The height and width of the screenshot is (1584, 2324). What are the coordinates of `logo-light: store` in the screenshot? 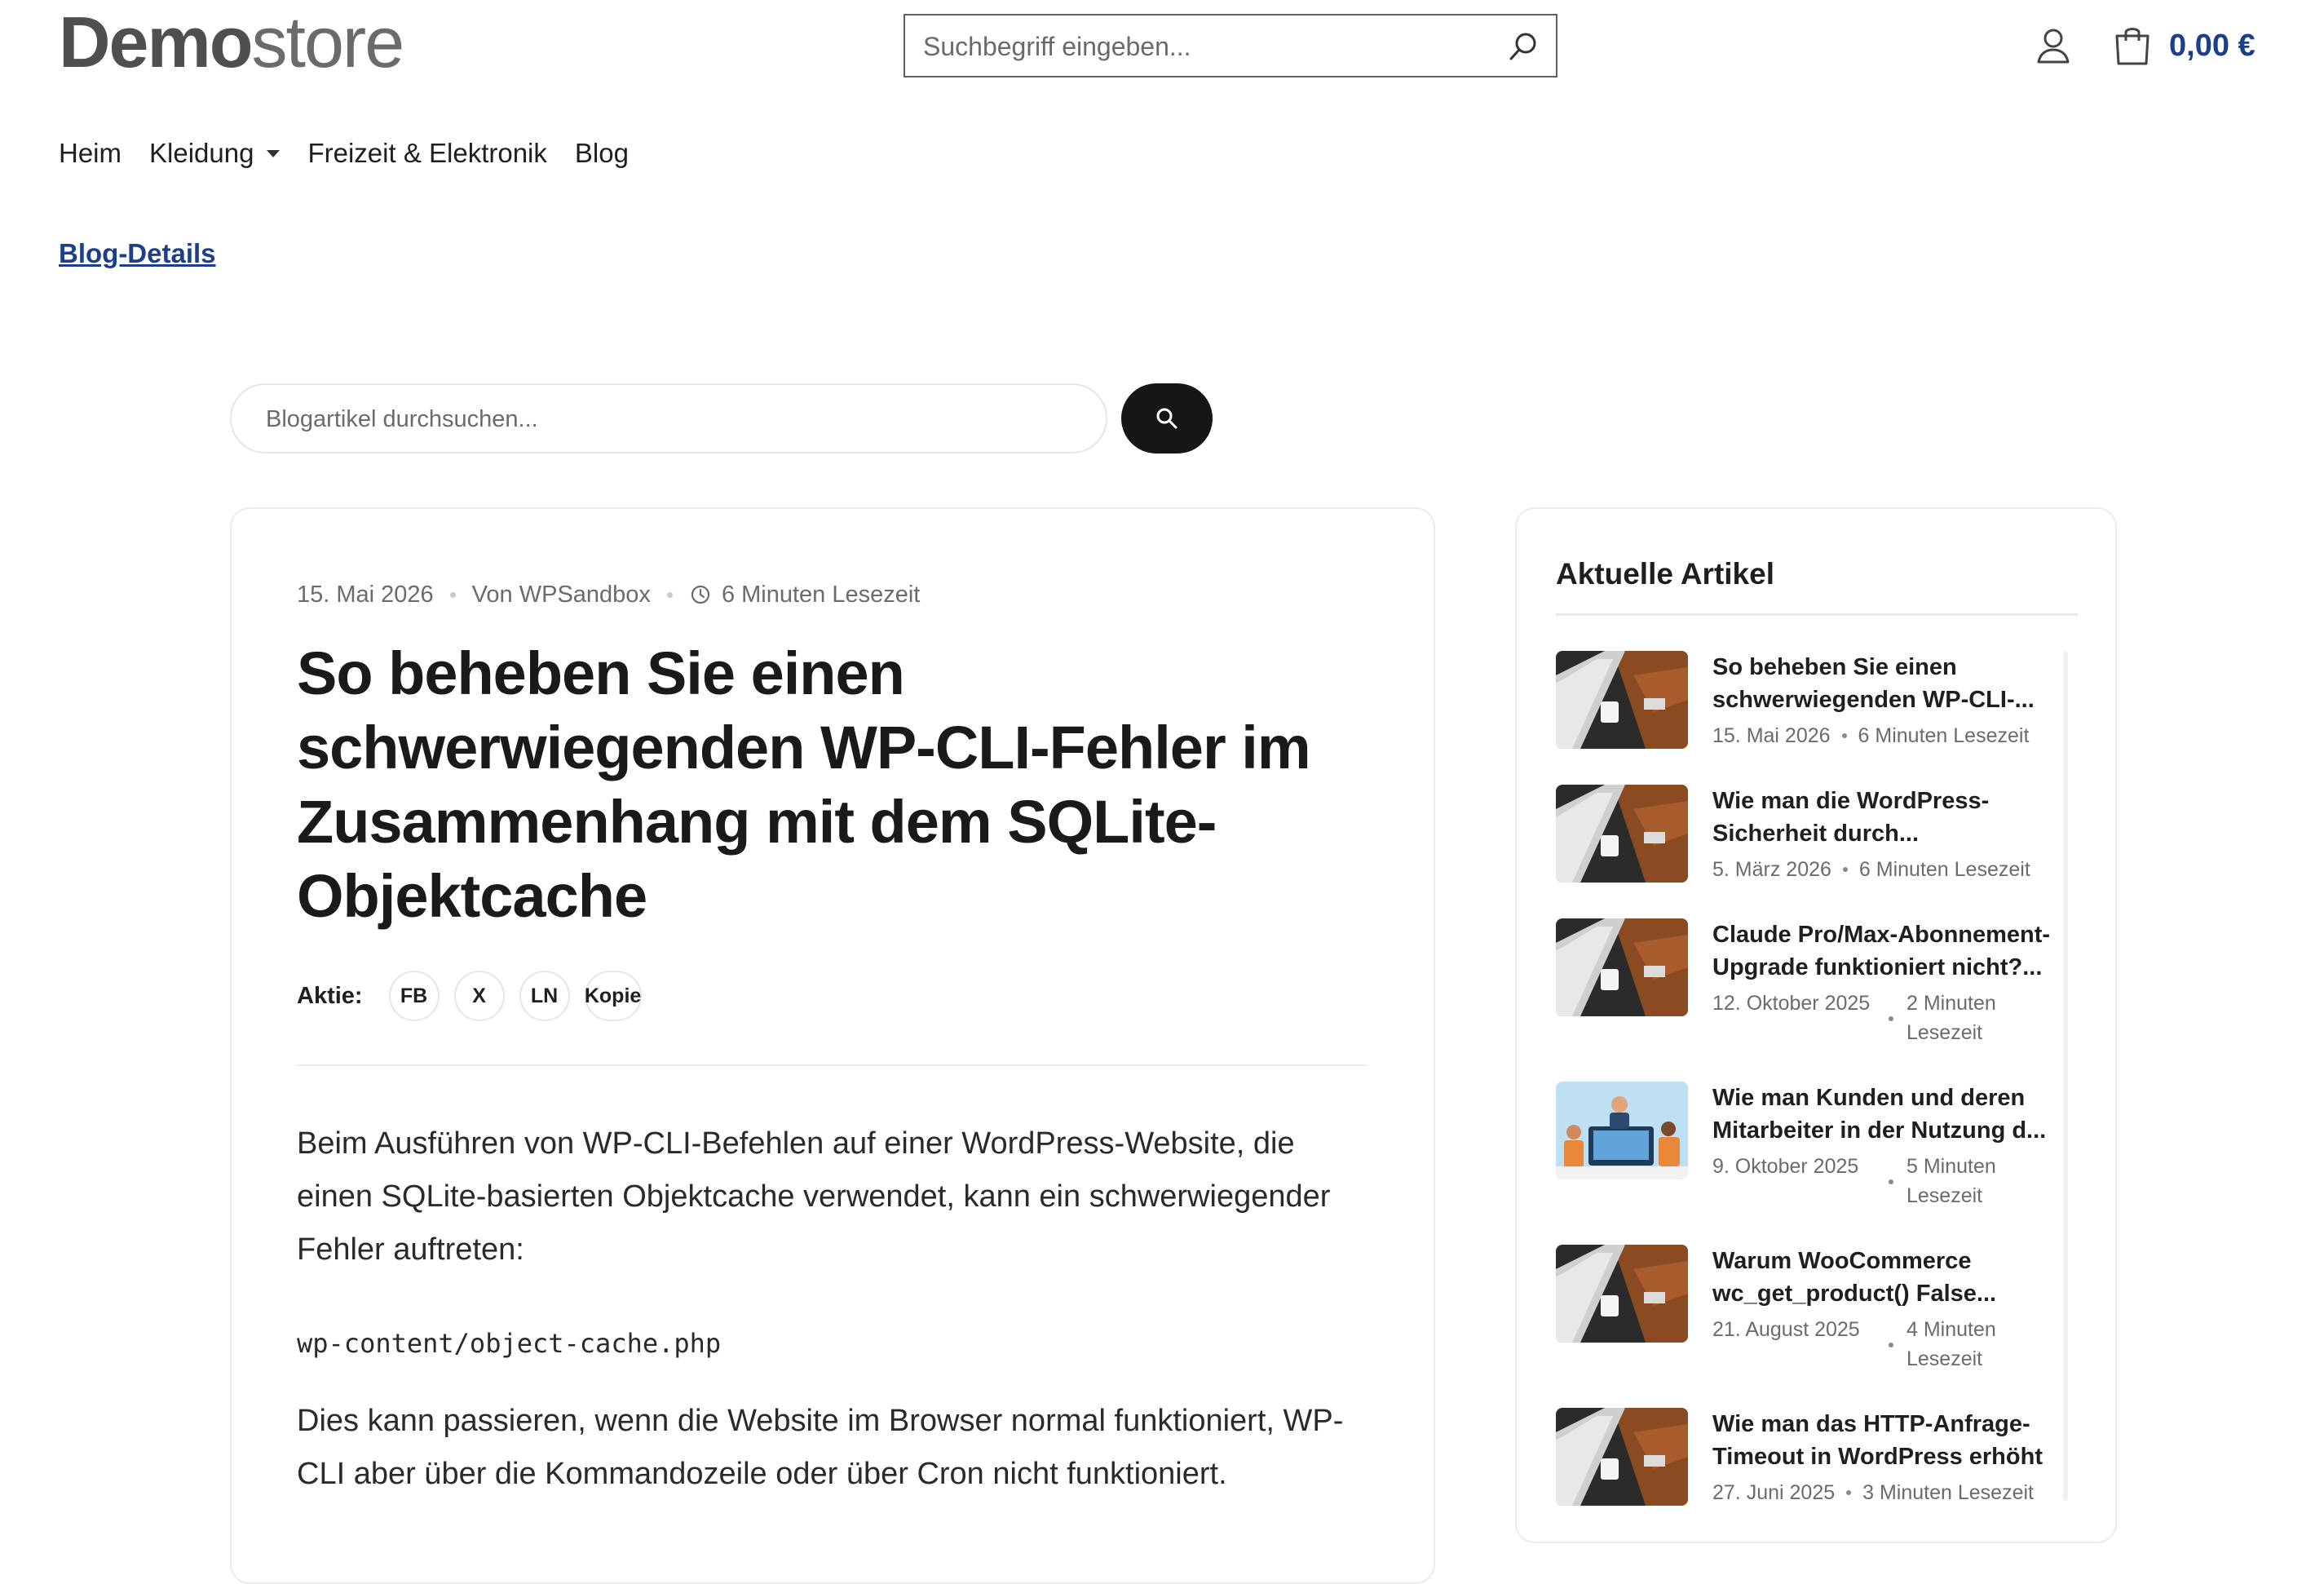 It's located at (328, 42).